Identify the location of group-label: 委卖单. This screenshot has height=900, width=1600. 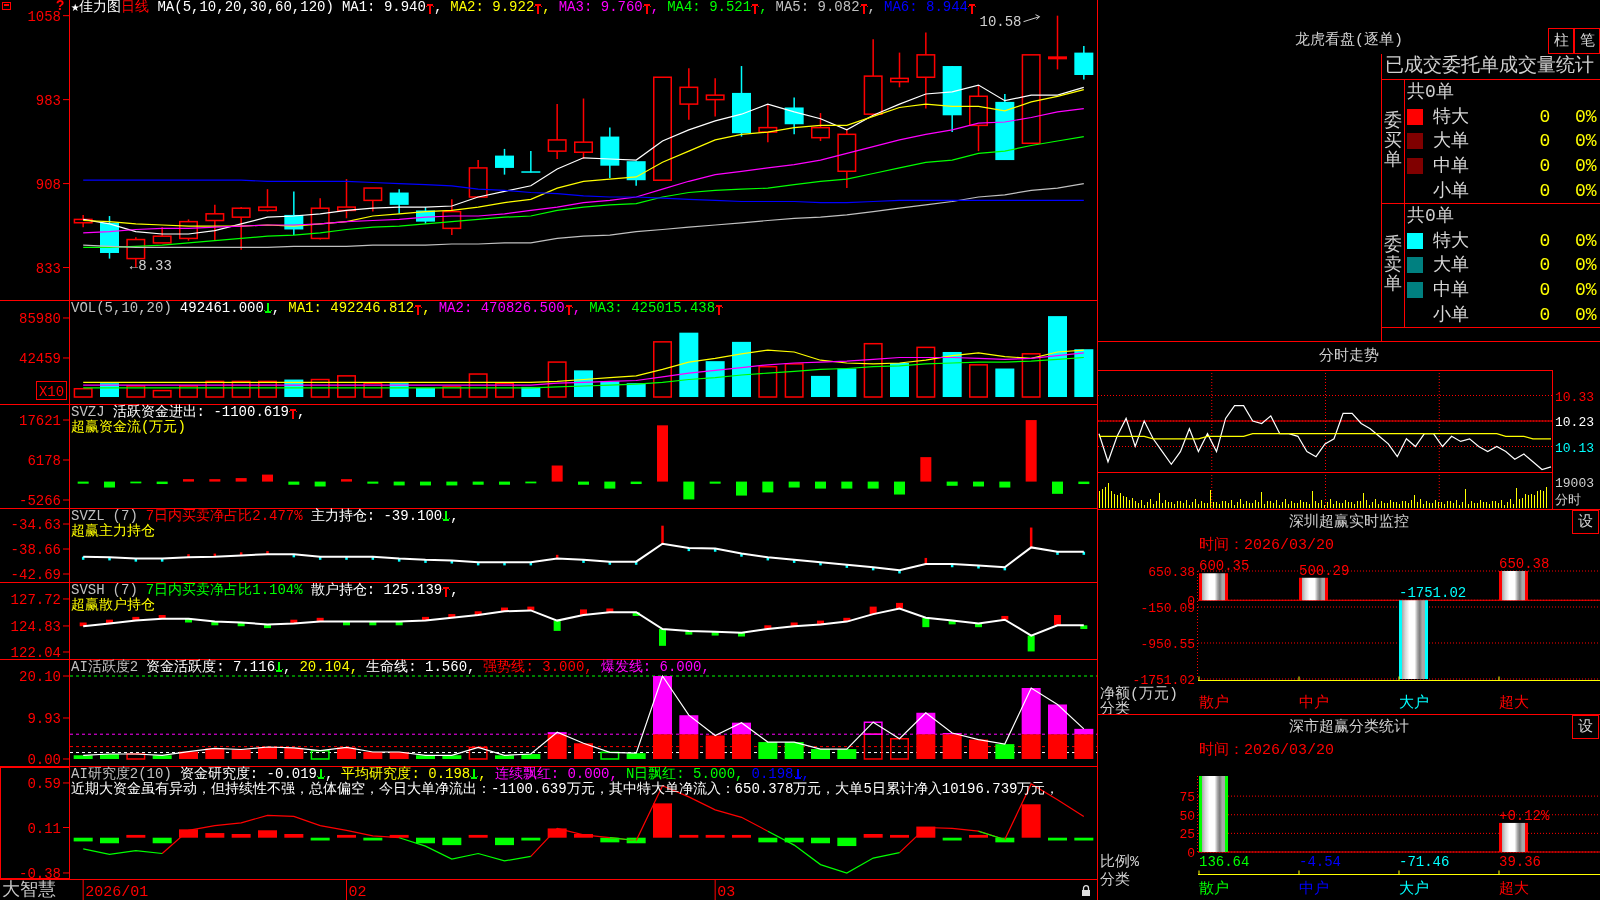
(1393, 265).